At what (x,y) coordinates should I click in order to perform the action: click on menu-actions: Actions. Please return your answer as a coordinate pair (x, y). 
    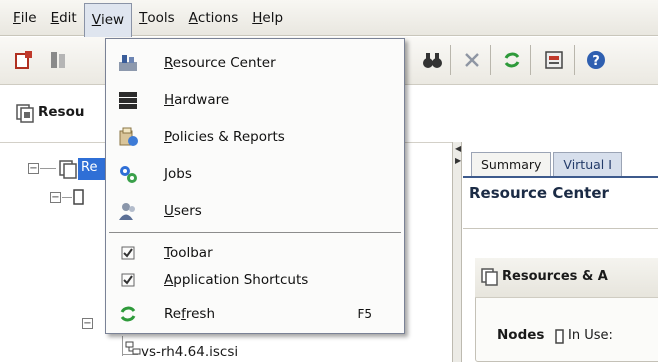
    Looking at the image, I should click on (214, 18).